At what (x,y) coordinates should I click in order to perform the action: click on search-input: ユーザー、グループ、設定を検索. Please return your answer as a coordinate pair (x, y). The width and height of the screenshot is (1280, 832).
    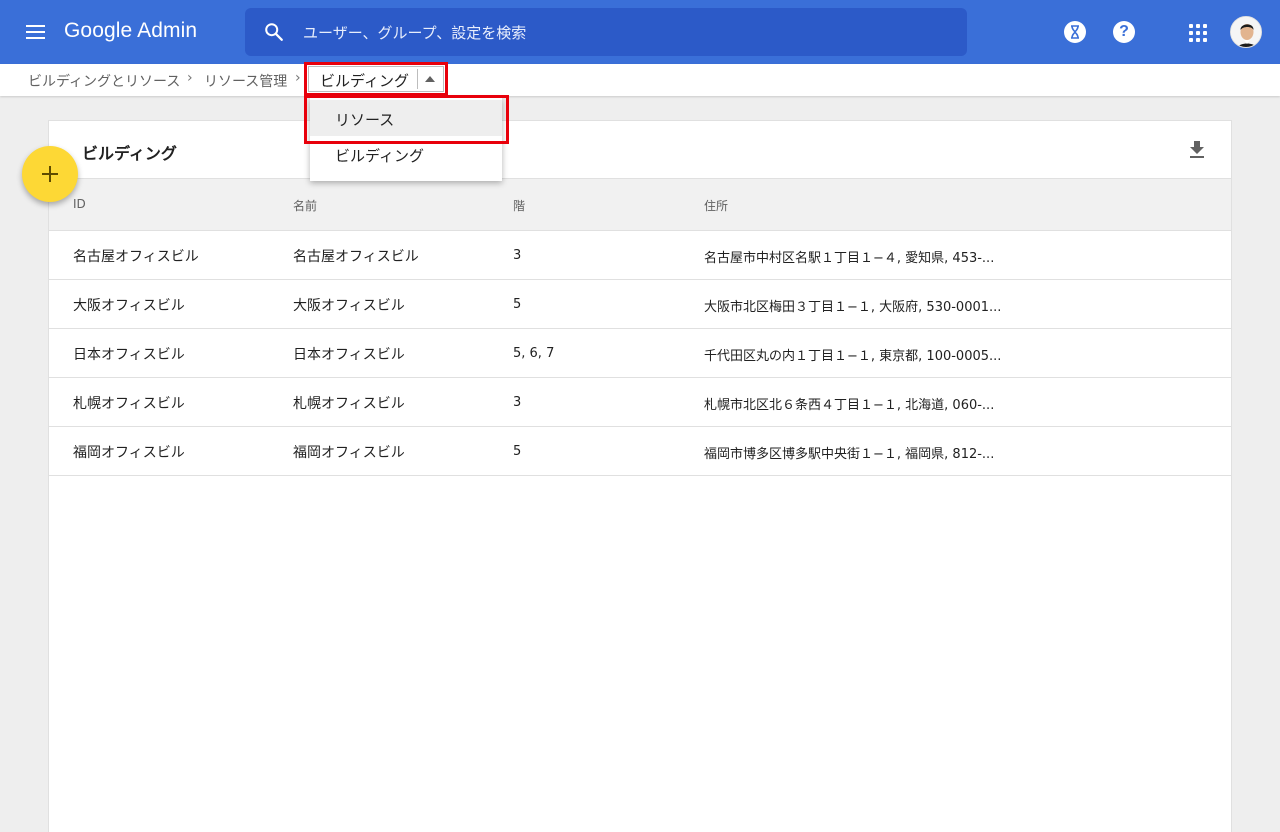
    Looking at the image, I should click on (606, 32).